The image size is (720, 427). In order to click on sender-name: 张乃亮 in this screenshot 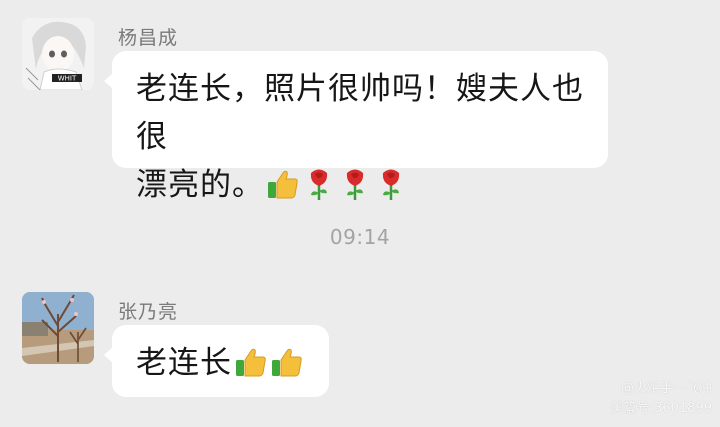, I will do `click(148, 312)`.